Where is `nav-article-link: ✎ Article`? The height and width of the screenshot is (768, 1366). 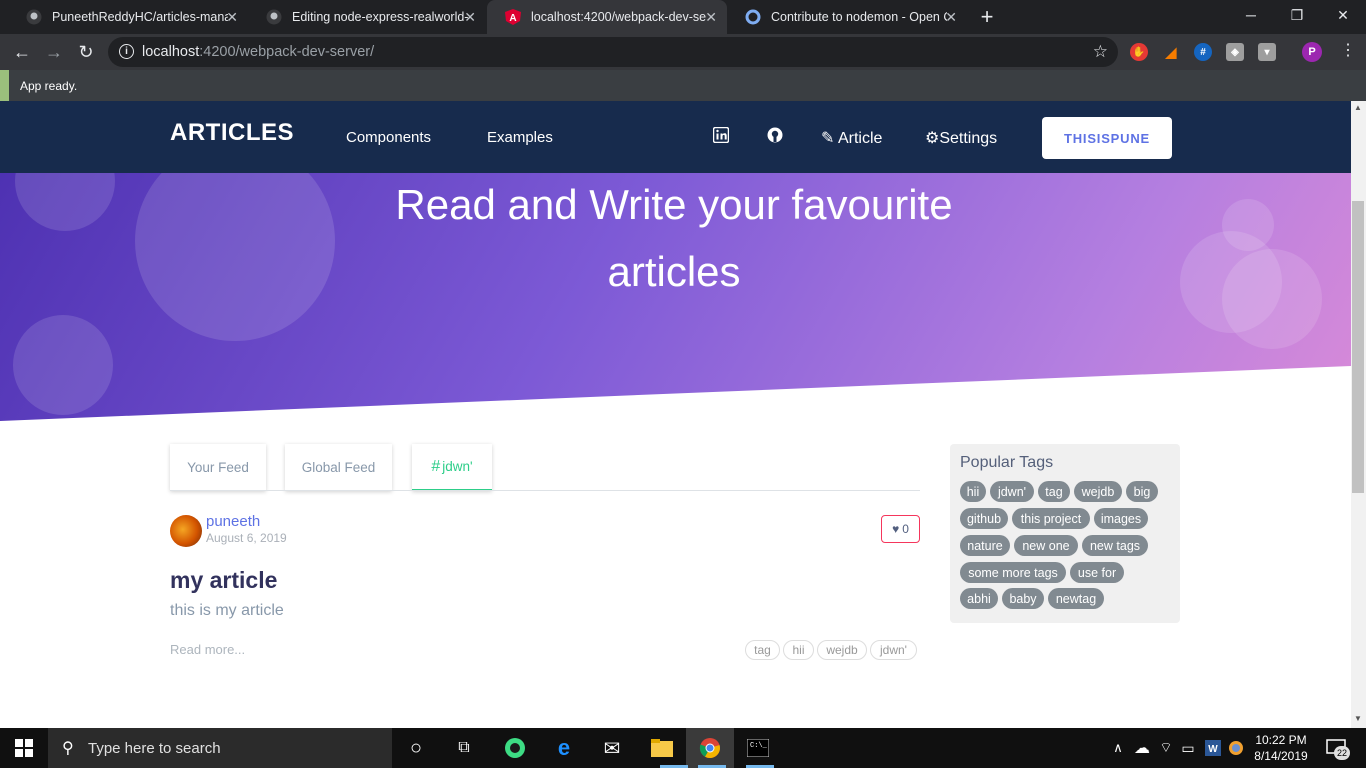 nav-article-link: ✎ Article is located at coordinates (851, 138).